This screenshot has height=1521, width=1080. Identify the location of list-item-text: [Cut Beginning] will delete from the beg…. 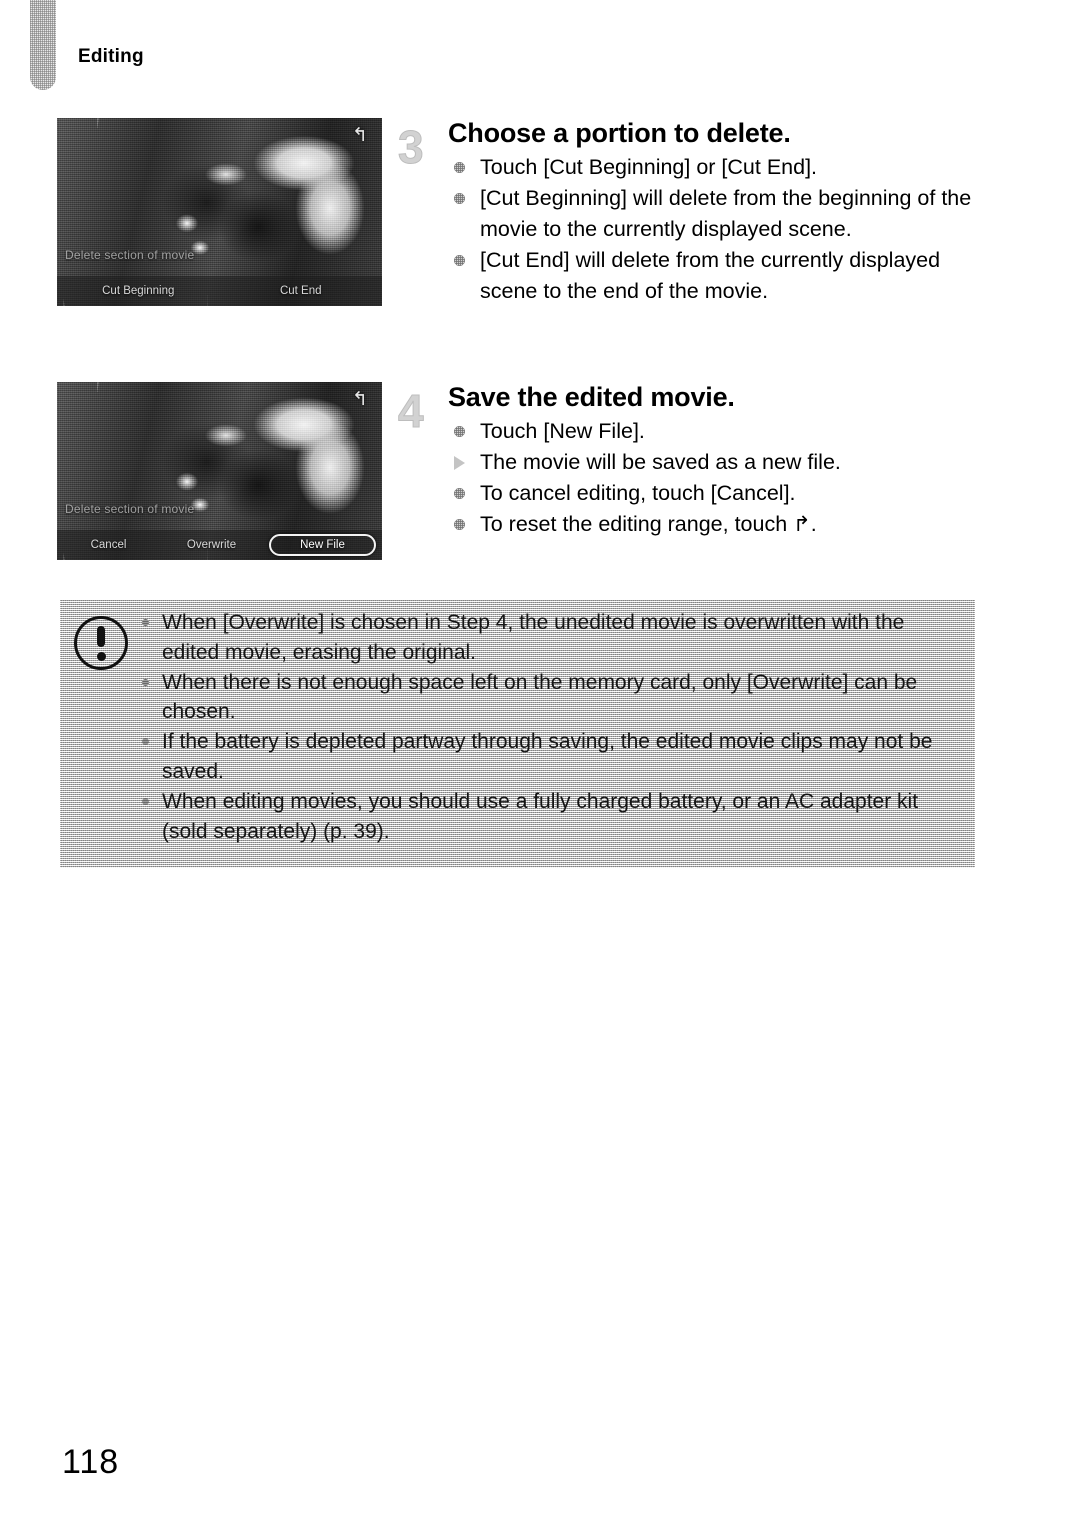
(726, 214).